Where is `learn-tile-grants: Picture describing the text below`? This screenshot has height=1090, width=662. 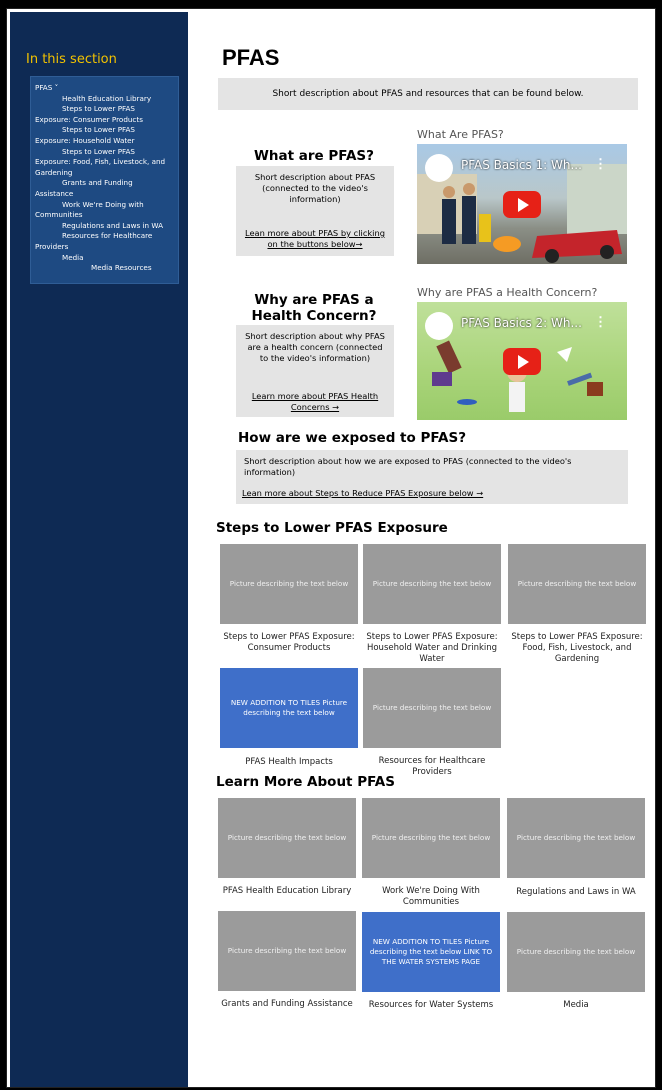 learn-tile-grants: Picture describing the text below is located at coordinates (287, 951).